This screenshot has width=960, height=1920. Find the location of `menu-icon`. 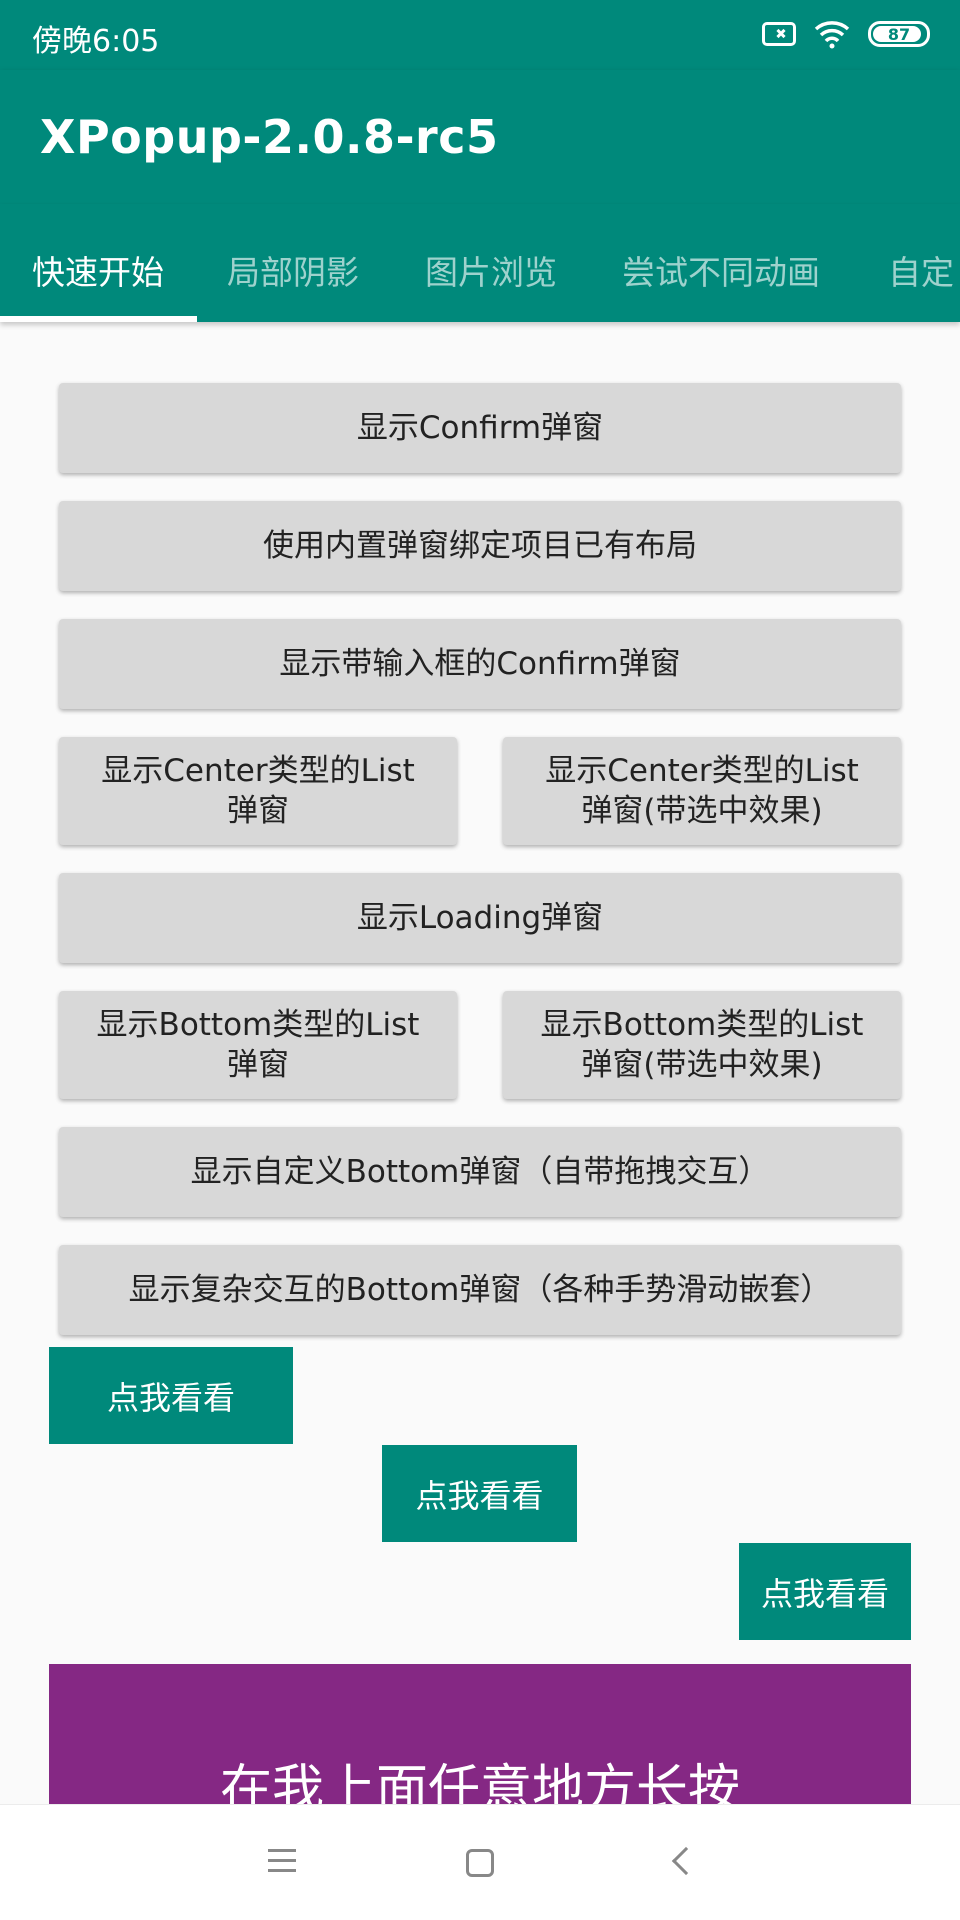

menu-icon is located at coordinates (282, 1861).